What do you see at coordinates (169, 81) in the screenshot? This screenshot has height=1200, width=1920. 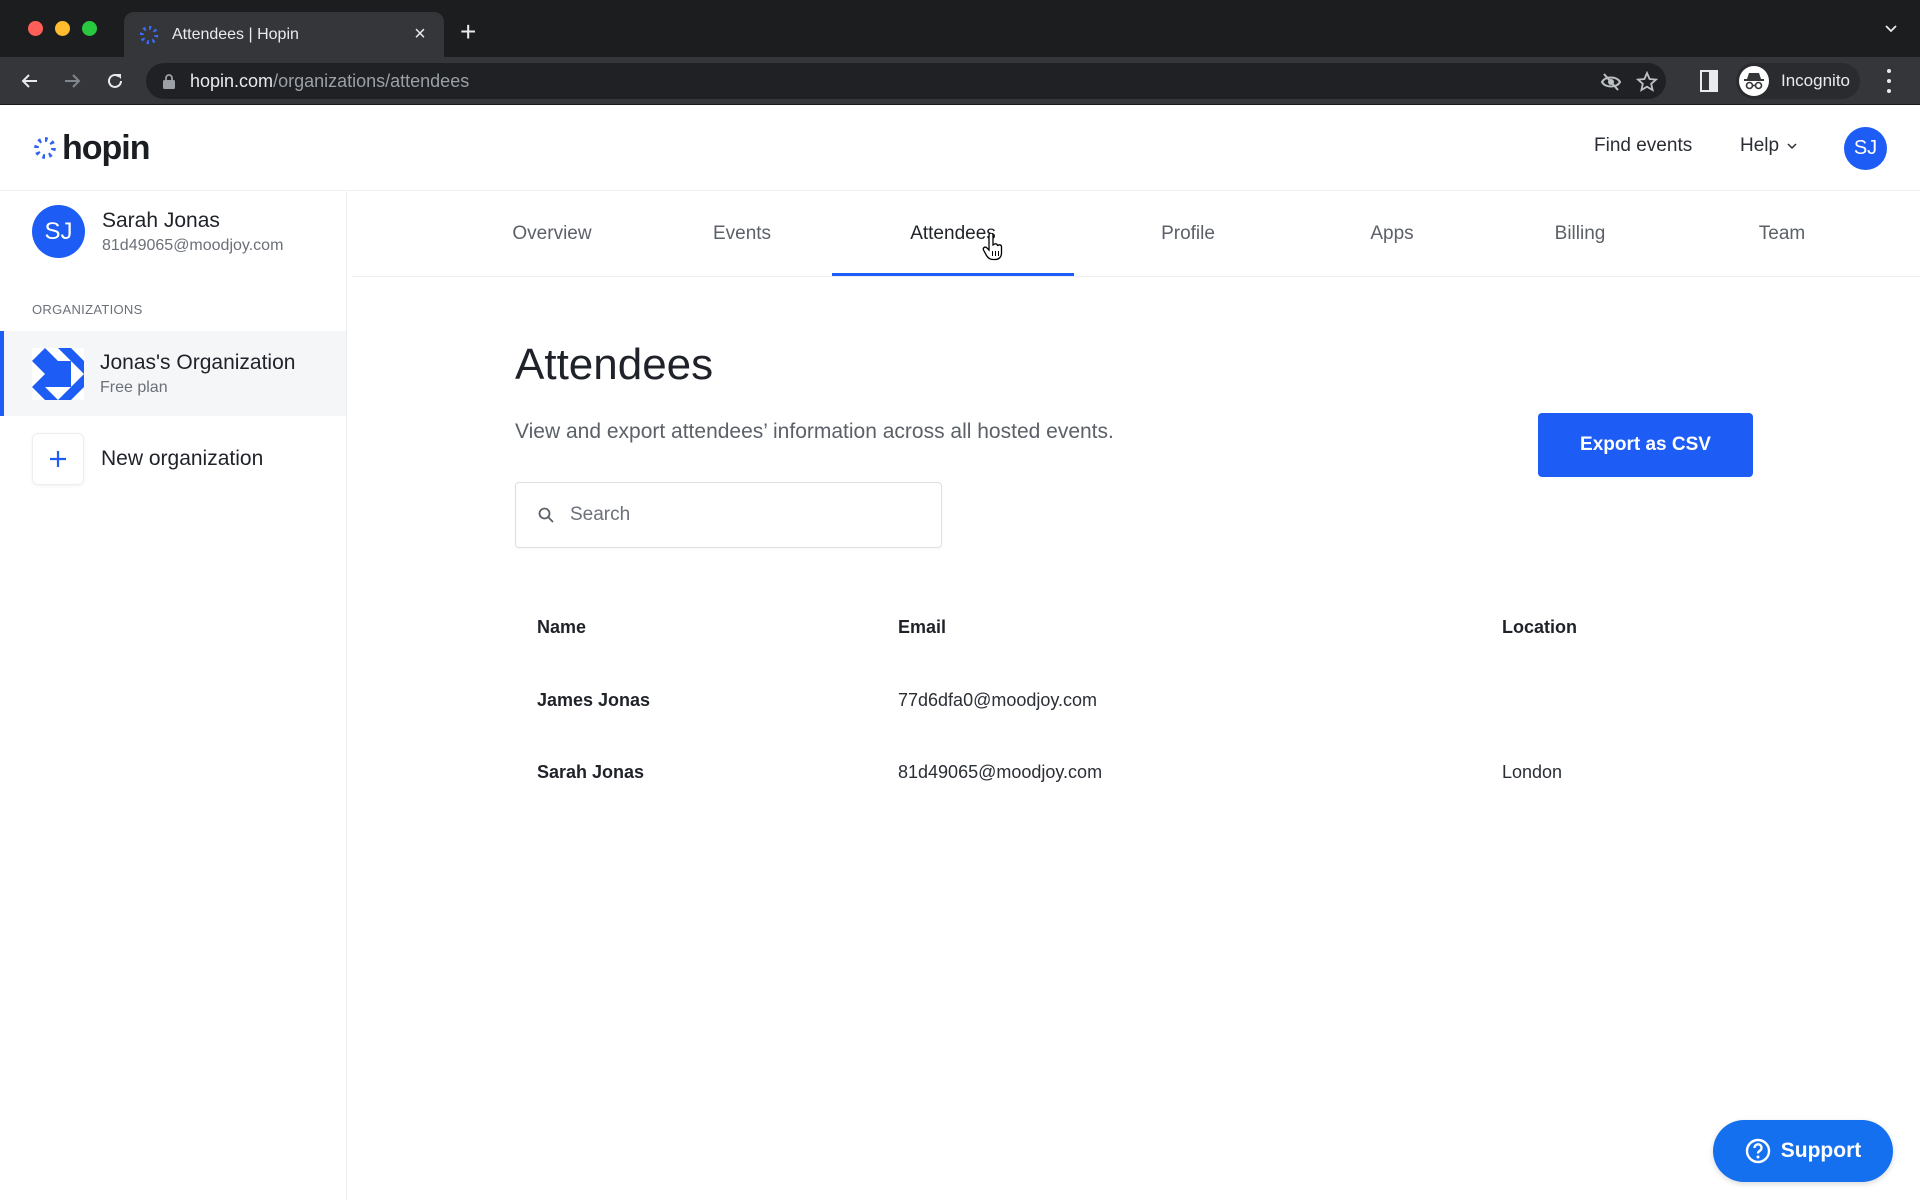 I see `lock-icon` at bounding box center [169, 81].